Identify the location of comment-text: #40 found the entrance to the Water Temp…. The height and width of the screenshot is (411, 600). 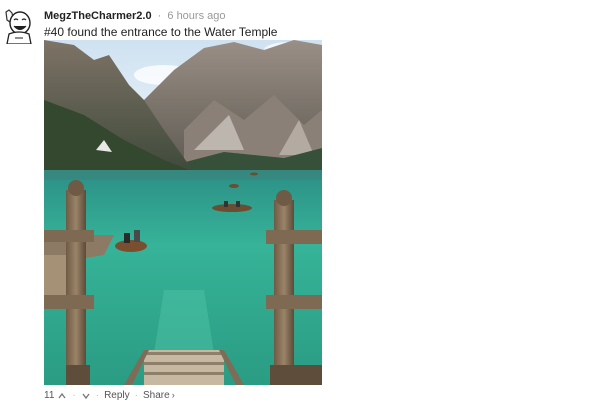
(161, 32).